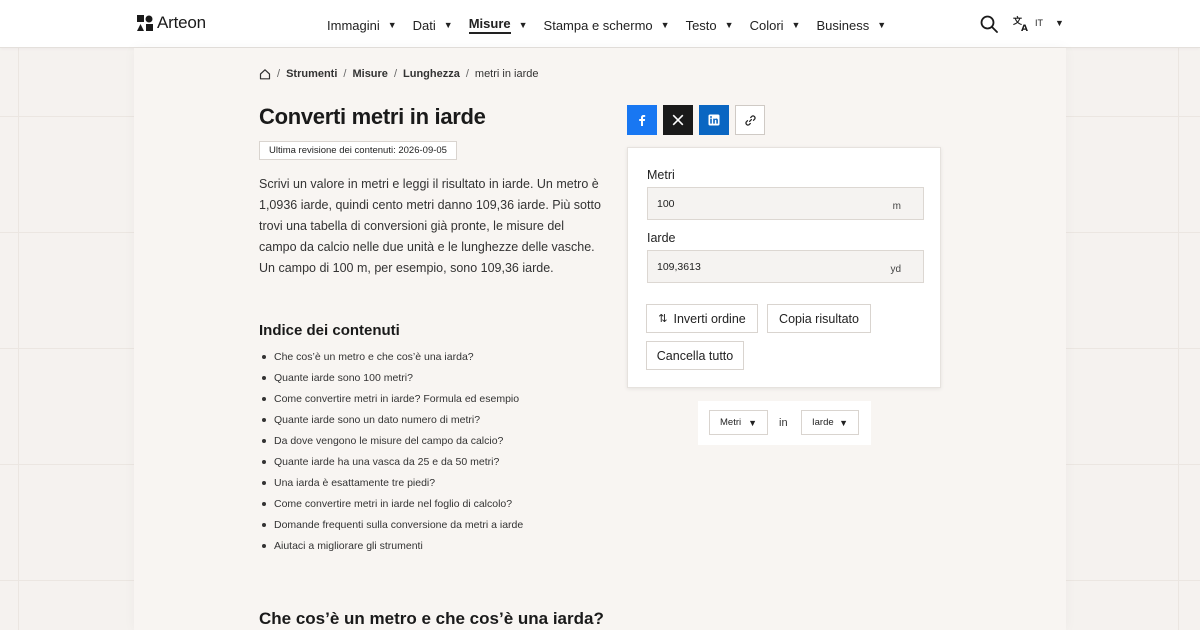 The height and width of the screenshot is (630, 1200). Describe the element at coordinates (145, 23) in the screenshot. I see `arteon-logo-icon` at that location.